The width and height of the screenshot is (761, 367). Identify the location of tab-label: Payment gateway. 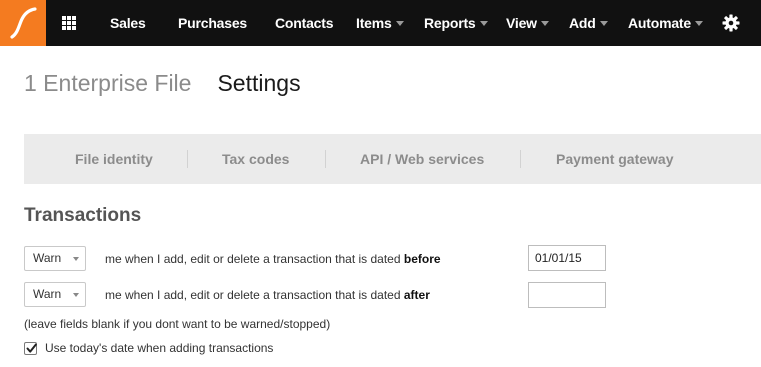
(615, 159).